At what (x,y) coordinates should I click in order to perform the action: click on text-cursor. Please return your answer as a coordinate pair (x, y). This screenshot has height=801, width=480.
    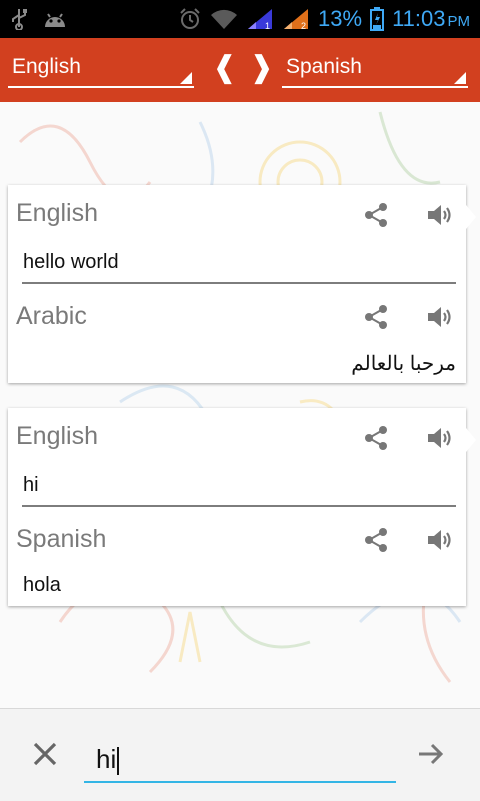
    Looking at the image, I should click on (118, 761).